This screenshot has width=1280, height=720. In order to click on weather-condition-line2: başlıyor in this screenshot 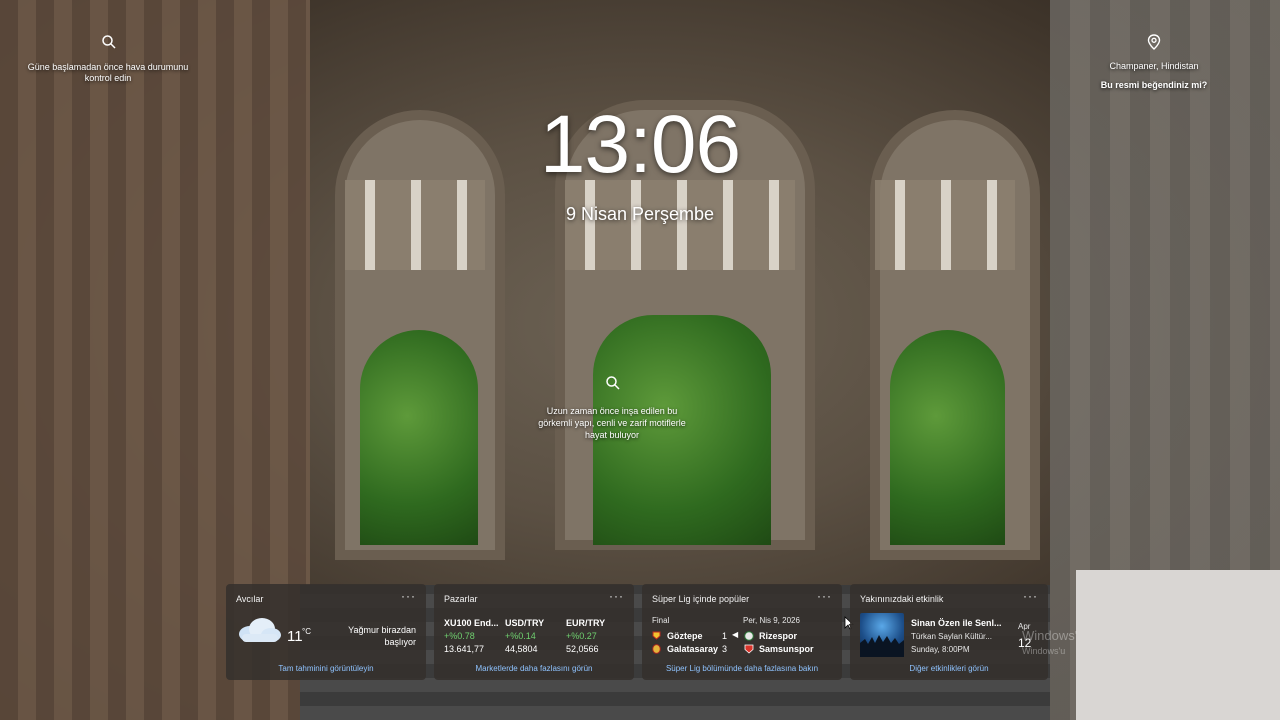, I will do `click(400, 642)`.